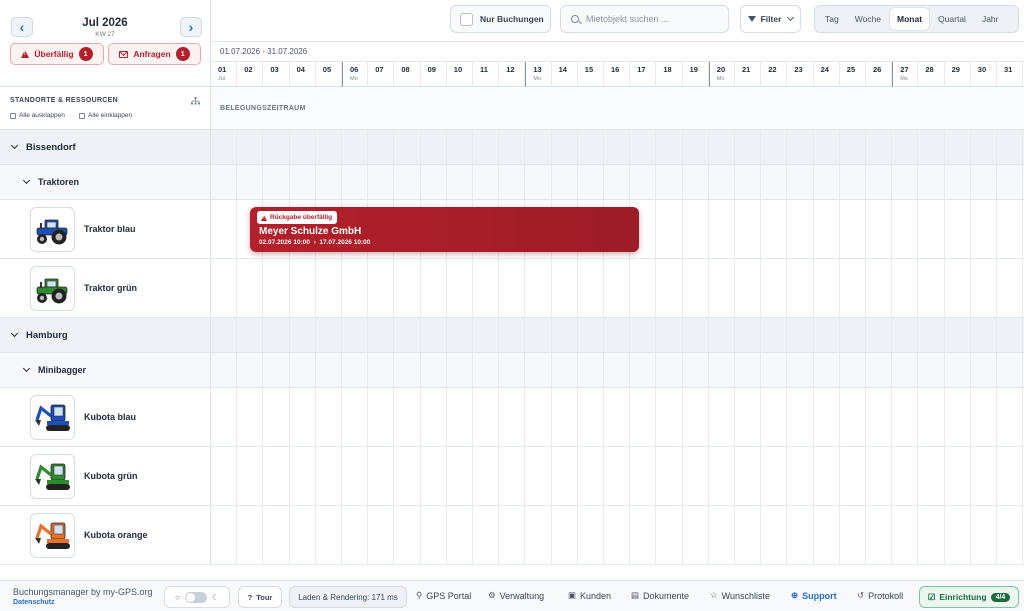 This screenshot has height=611, width=1024. I want to click on day-number: 30, so click(982, 69).